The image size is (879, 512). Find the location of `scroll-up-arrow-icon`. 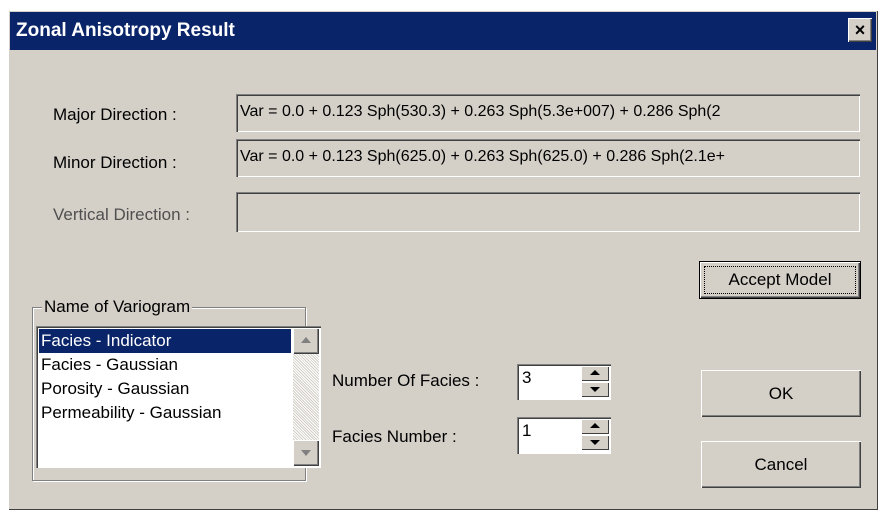

scroll-up-arrow-icon is located at coordinates (306, 340).